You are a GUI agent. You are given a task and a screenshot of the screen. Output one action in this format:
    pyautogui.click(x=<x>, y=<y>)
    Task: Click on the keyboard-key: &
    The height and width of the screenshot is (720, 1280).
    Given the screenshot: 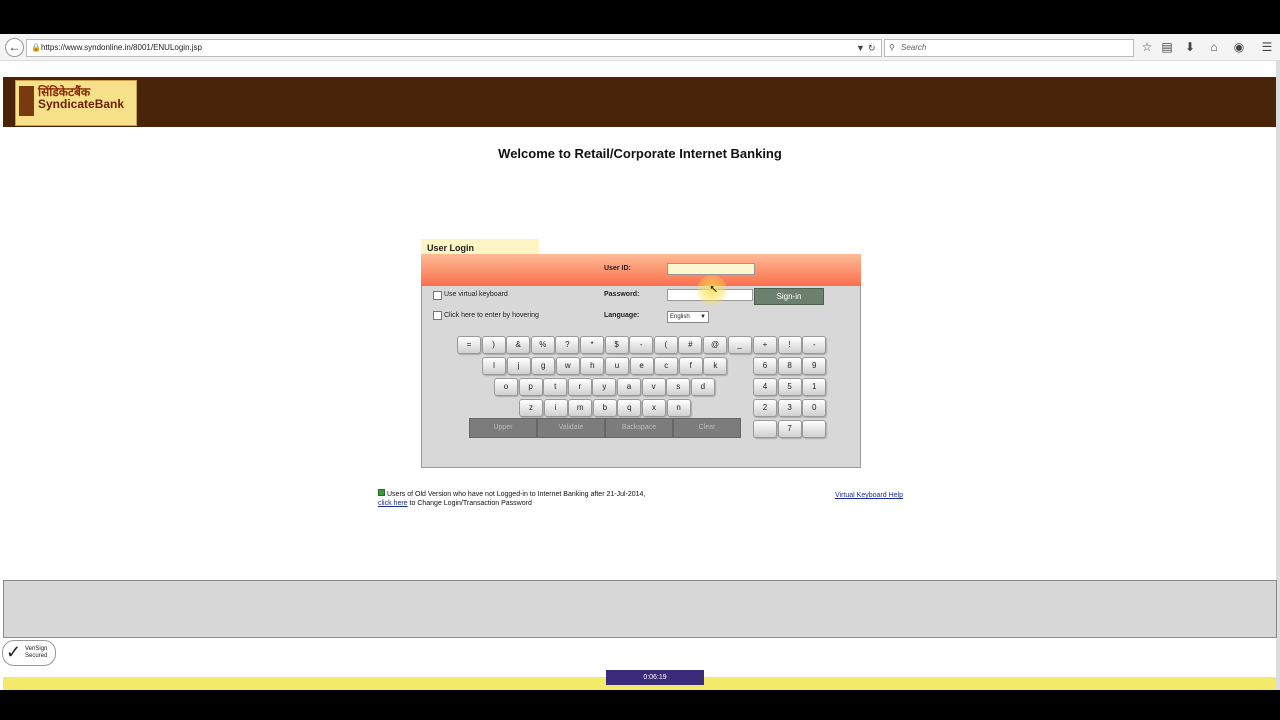 What is the action you would take?
    pyautogui.click(x=518, y=345)
    